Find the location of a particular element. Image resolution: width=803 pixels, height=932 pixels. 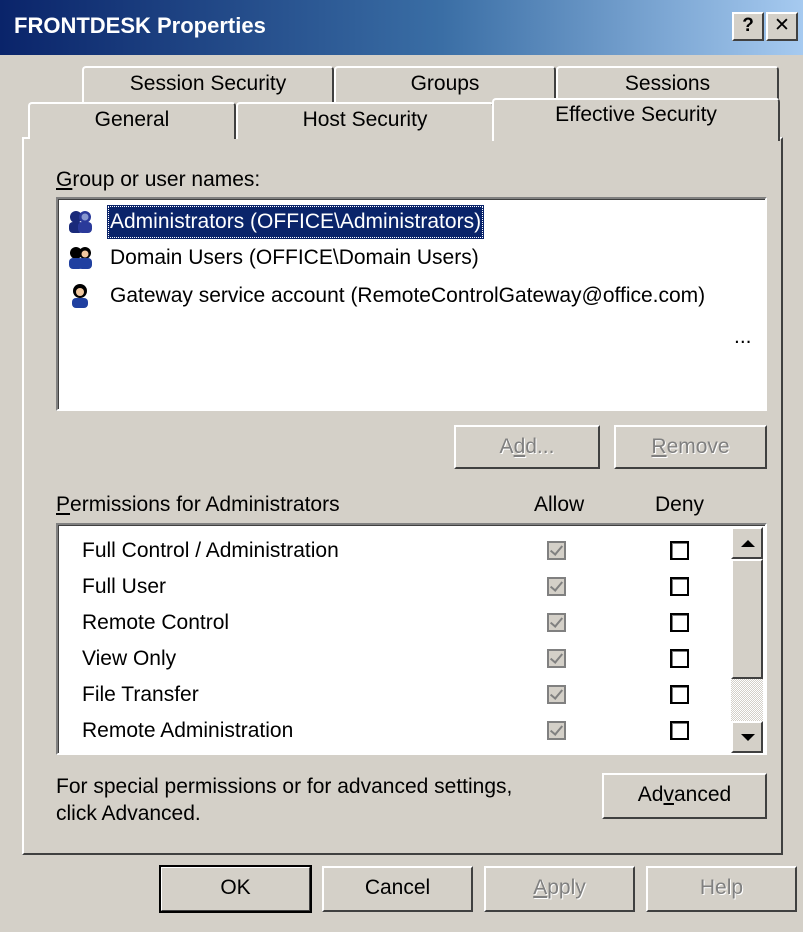

permission-name: Full User is located at coordinates (124, 586).